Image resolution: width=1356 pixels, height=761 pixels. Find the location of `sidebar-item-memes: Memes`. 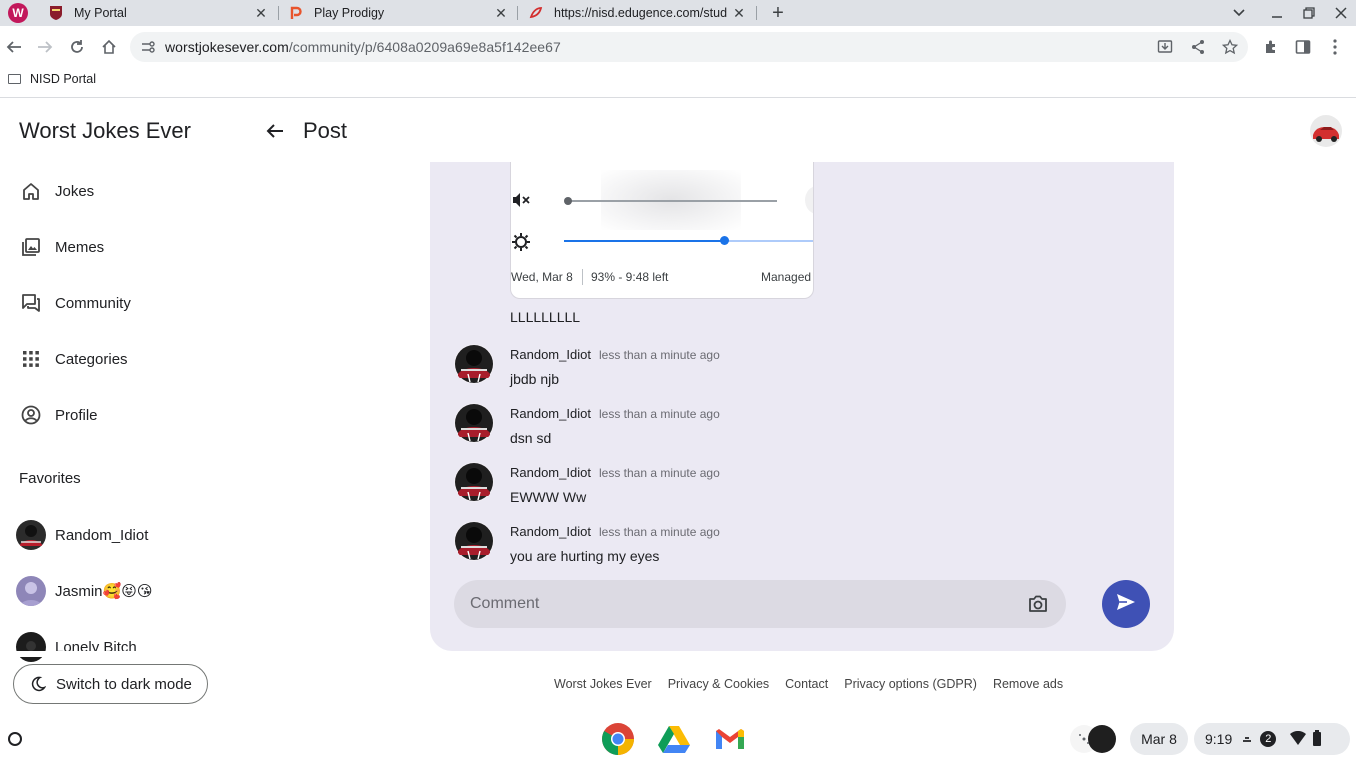

sidebar-item-memes: Memes is located at coordinates (62, 247).